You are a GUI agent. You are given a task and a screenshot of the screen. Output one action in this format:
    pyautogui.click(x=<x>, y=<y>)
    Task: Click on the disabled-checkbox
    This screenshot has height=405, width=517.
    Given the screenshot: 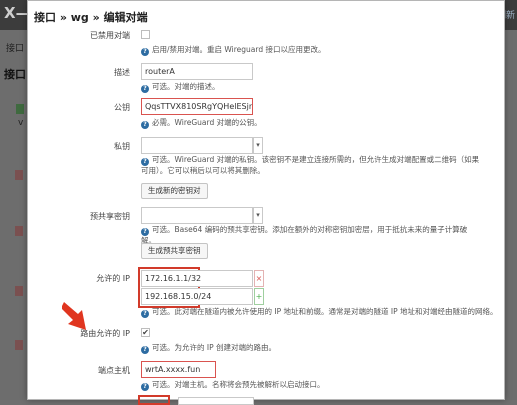 What is the action you would take?
    pyautogui.click(x=145, y=34)
    